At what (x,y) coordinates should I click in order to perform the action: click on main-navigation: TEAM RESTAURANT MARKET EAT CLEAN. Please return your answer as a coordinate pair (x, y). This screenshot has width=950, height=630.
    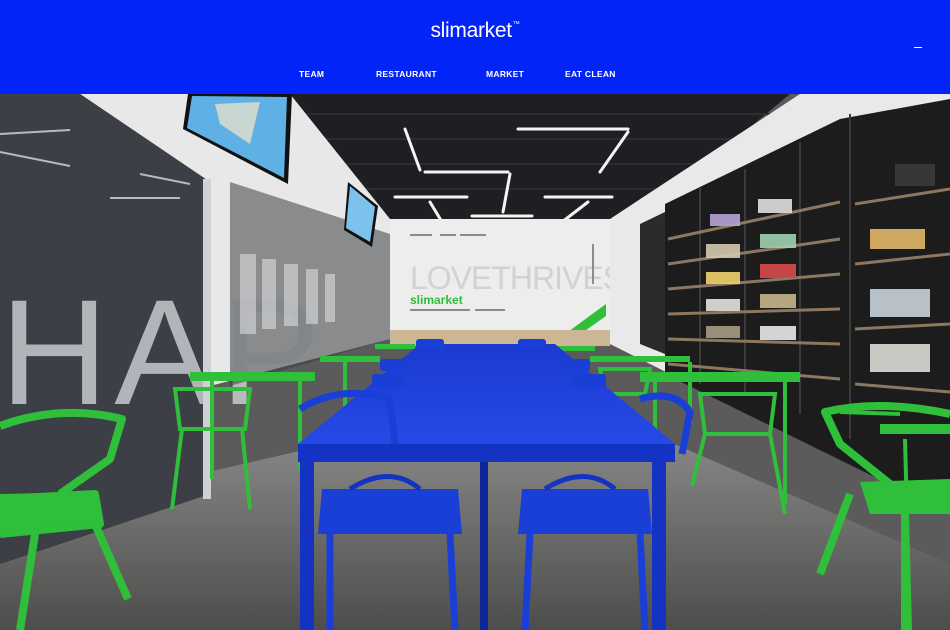
    Looking at the image, I should click on (475, 75).